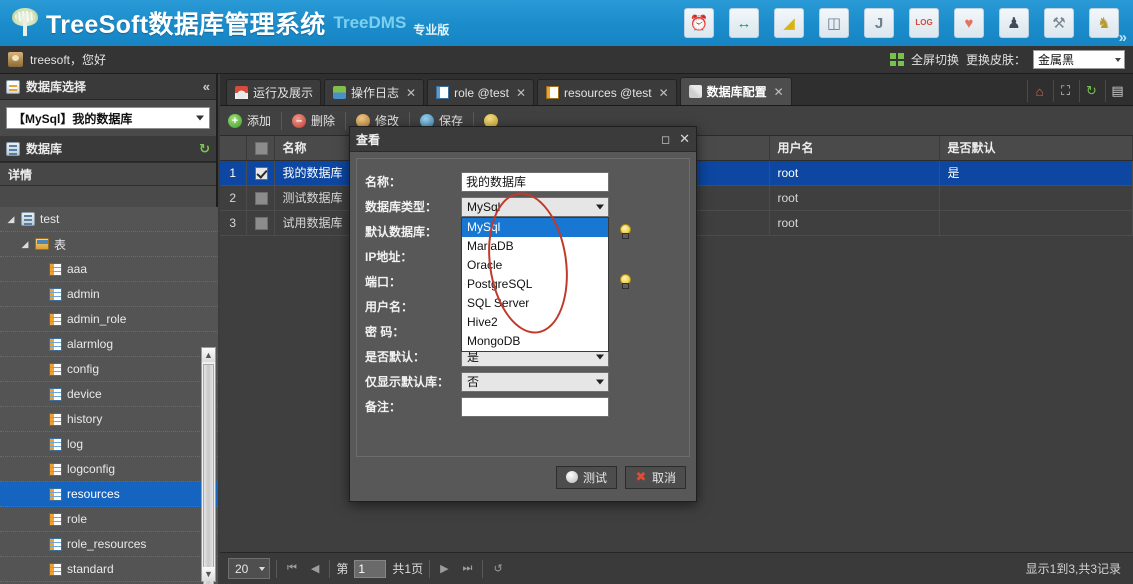 This screenshot has width=1133, height=584. I want to click on pagination-bar: 20 ⏮ ◀ 第 1 共1页 ▶ ⏭ ↺ 显示1到3,共3记录, so click(676, 568).